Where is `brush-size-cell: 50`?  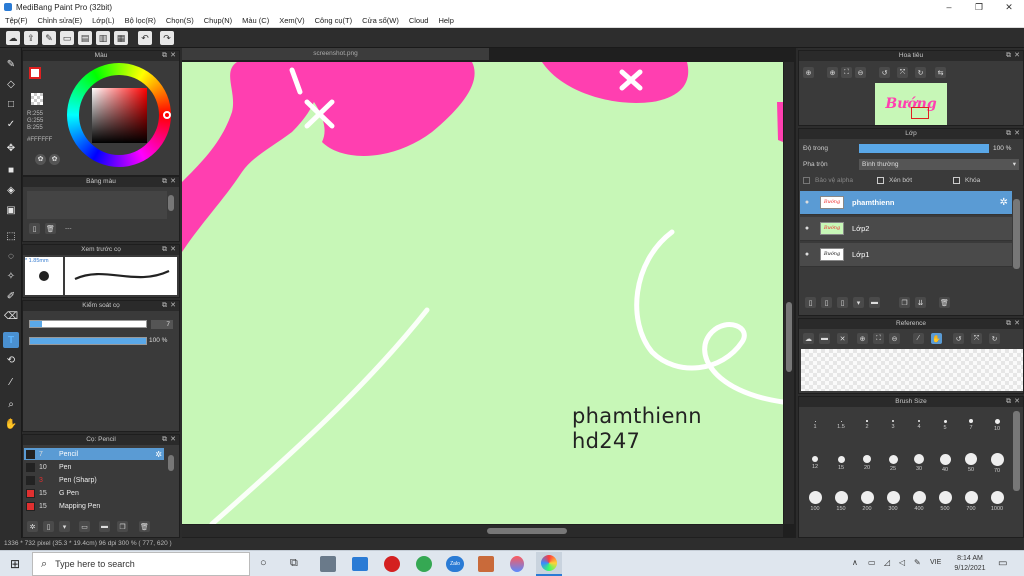
brush-size-cell: 50 is located at coordinates (971, 463).